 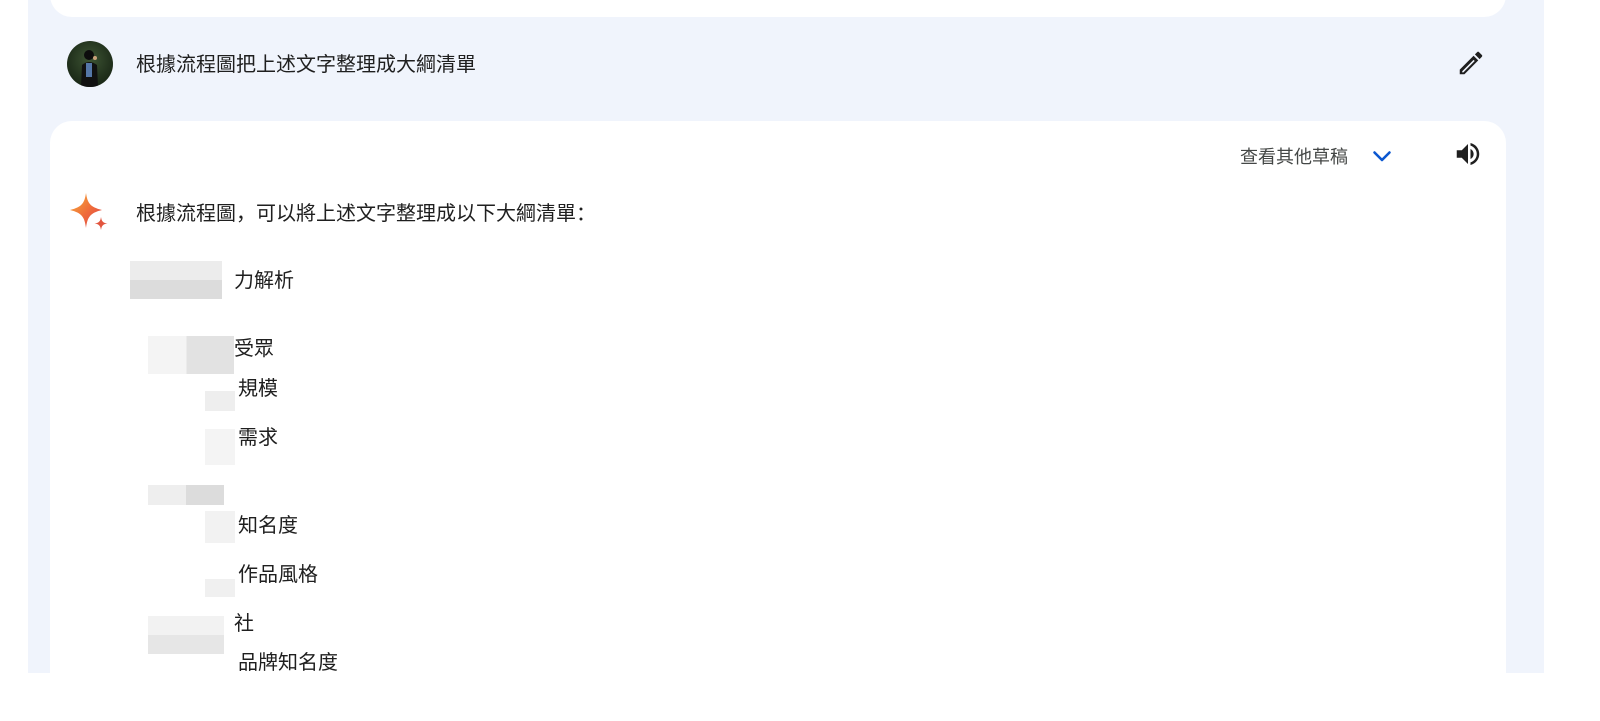 I want to click on gemini-sparkle-icon, so click(x=90, y=213).